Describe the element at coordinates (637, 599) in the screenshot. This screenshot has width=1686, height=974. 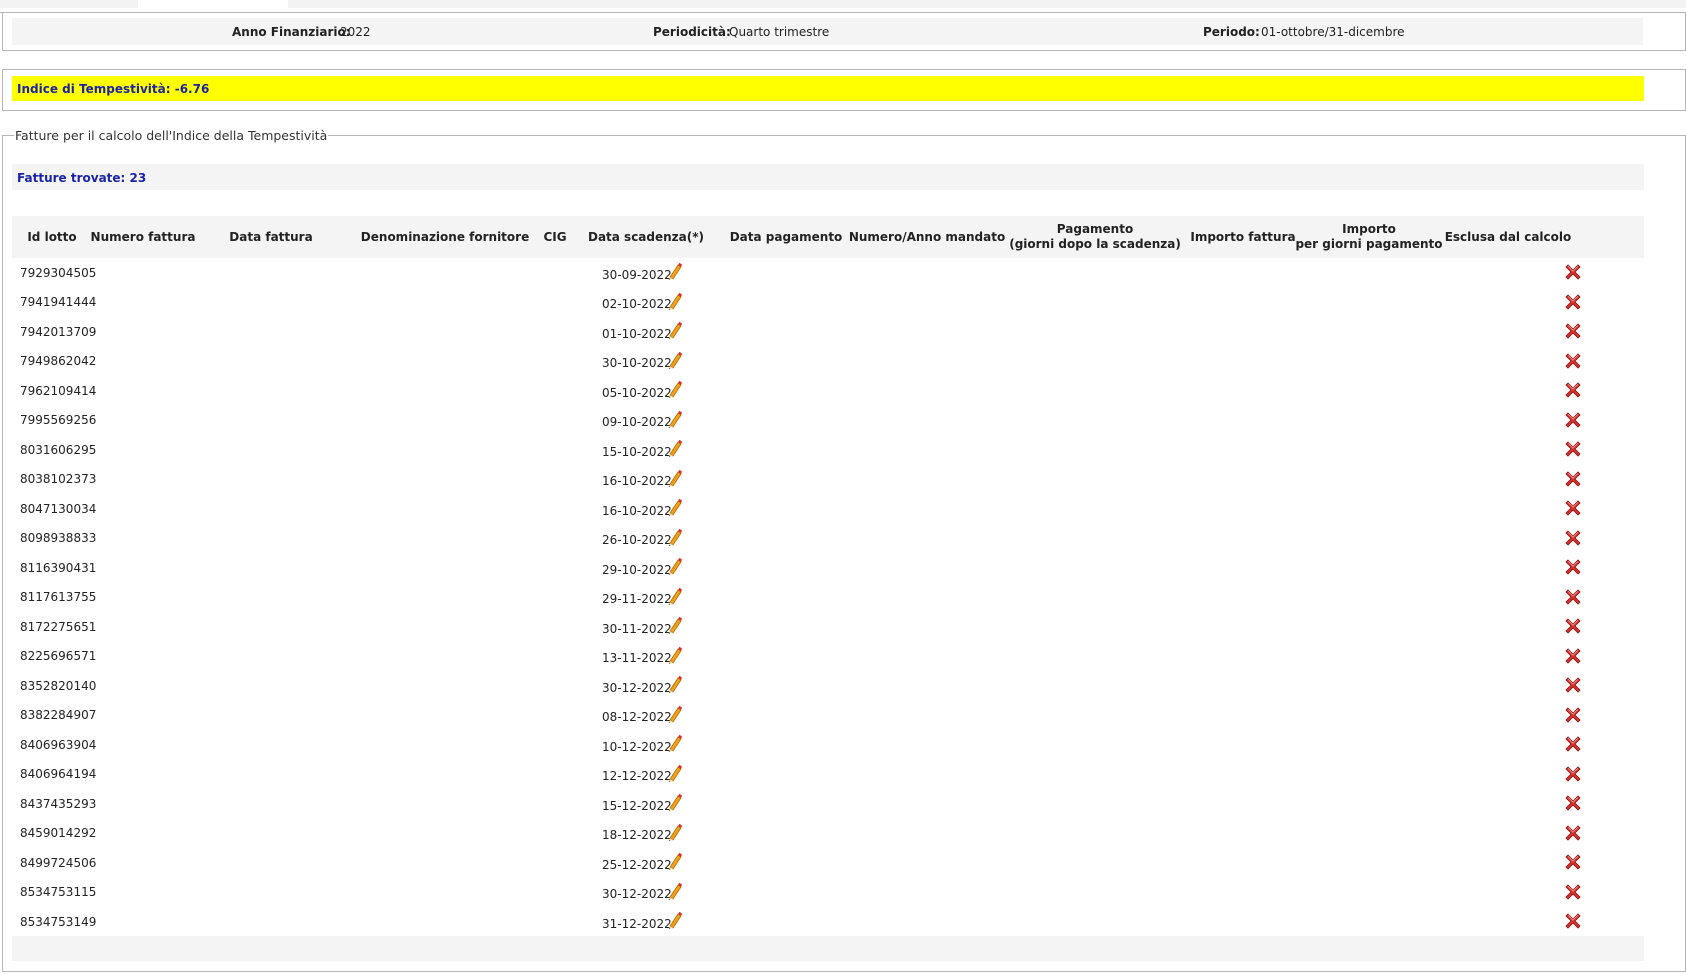
I see `data-scadenza-cell: 29-11-2022` at that location.